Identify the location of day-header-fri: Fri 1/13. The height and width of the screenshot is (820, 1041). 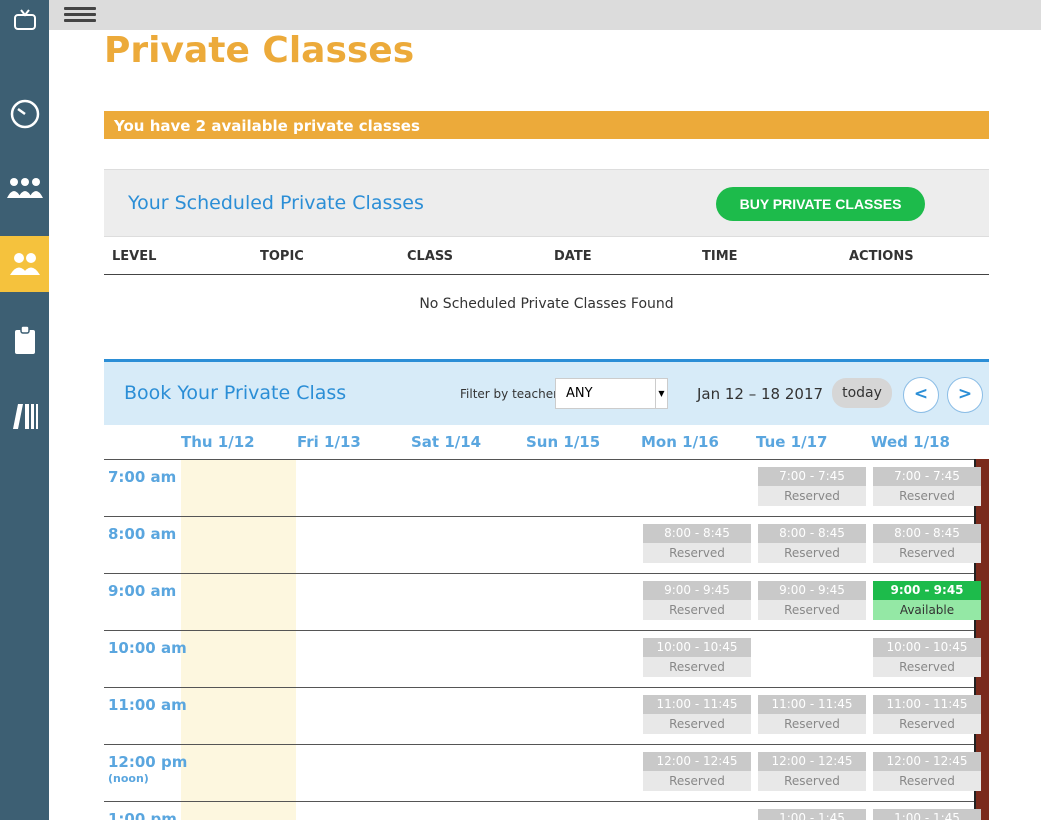
(329, 442).